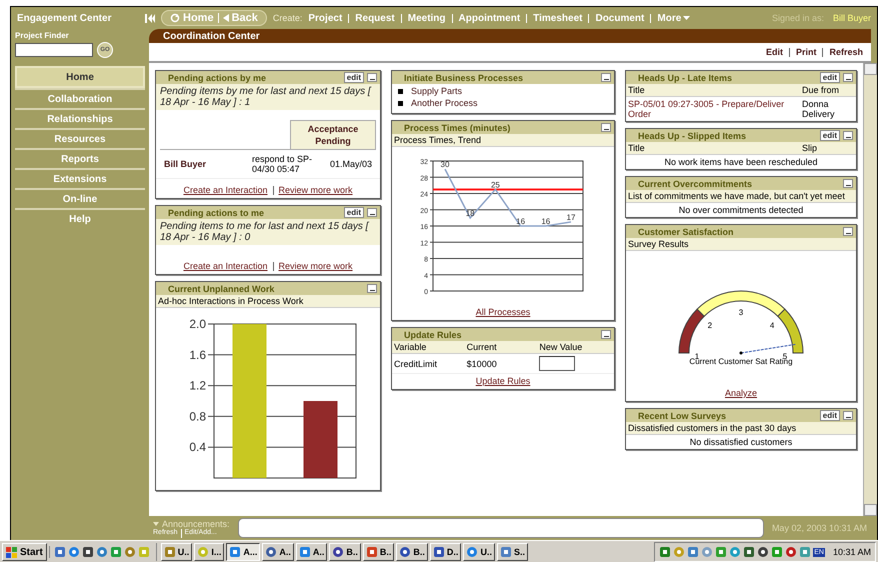  Describe the element at coordinates (436, 91) in the screenshot. I see `process-link: Supply Parts` at that location.